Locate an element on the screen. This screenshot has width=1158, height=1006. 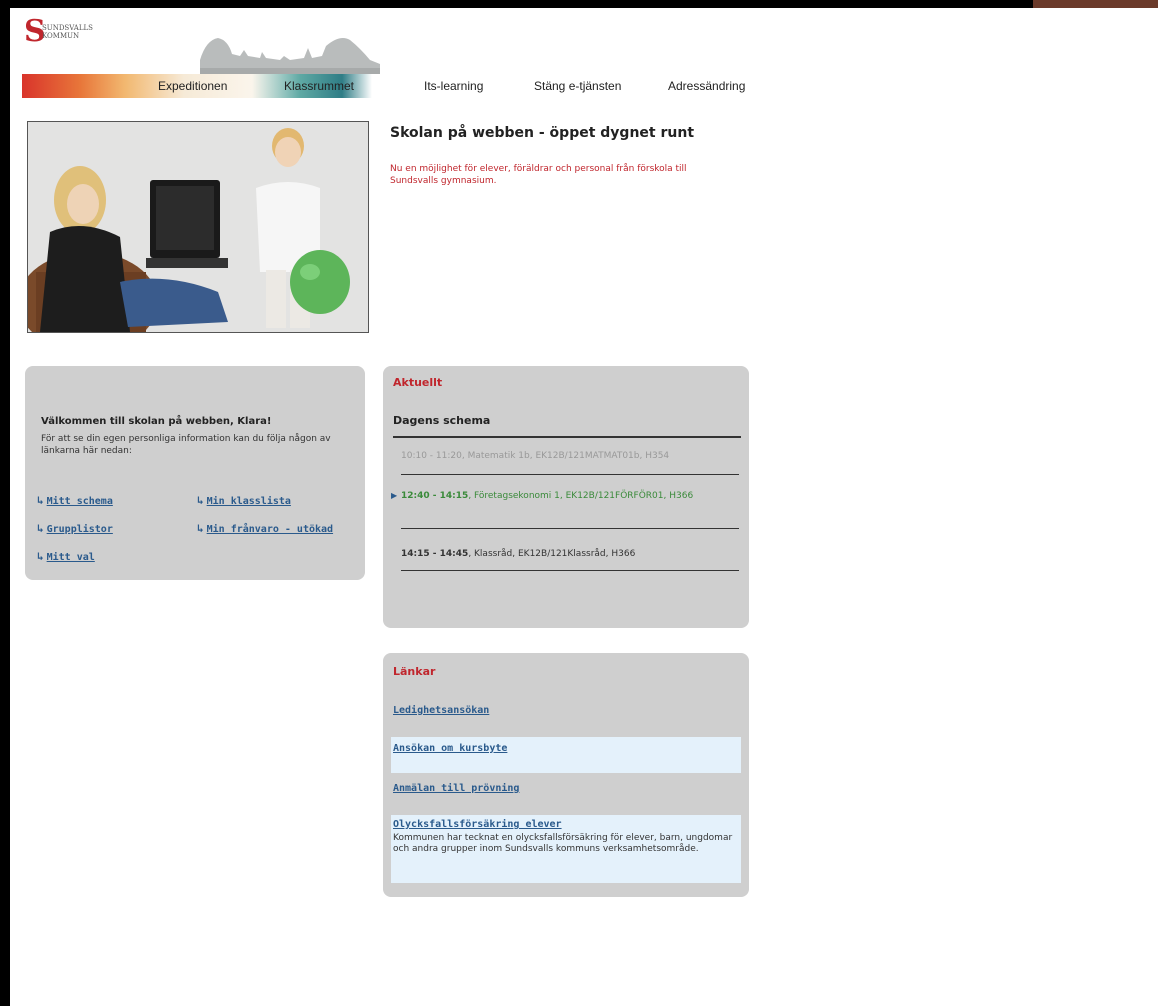
schedule-details: , Klassråd, EK12B/121Klassråd, H366 is located at coordinates (552, 554).